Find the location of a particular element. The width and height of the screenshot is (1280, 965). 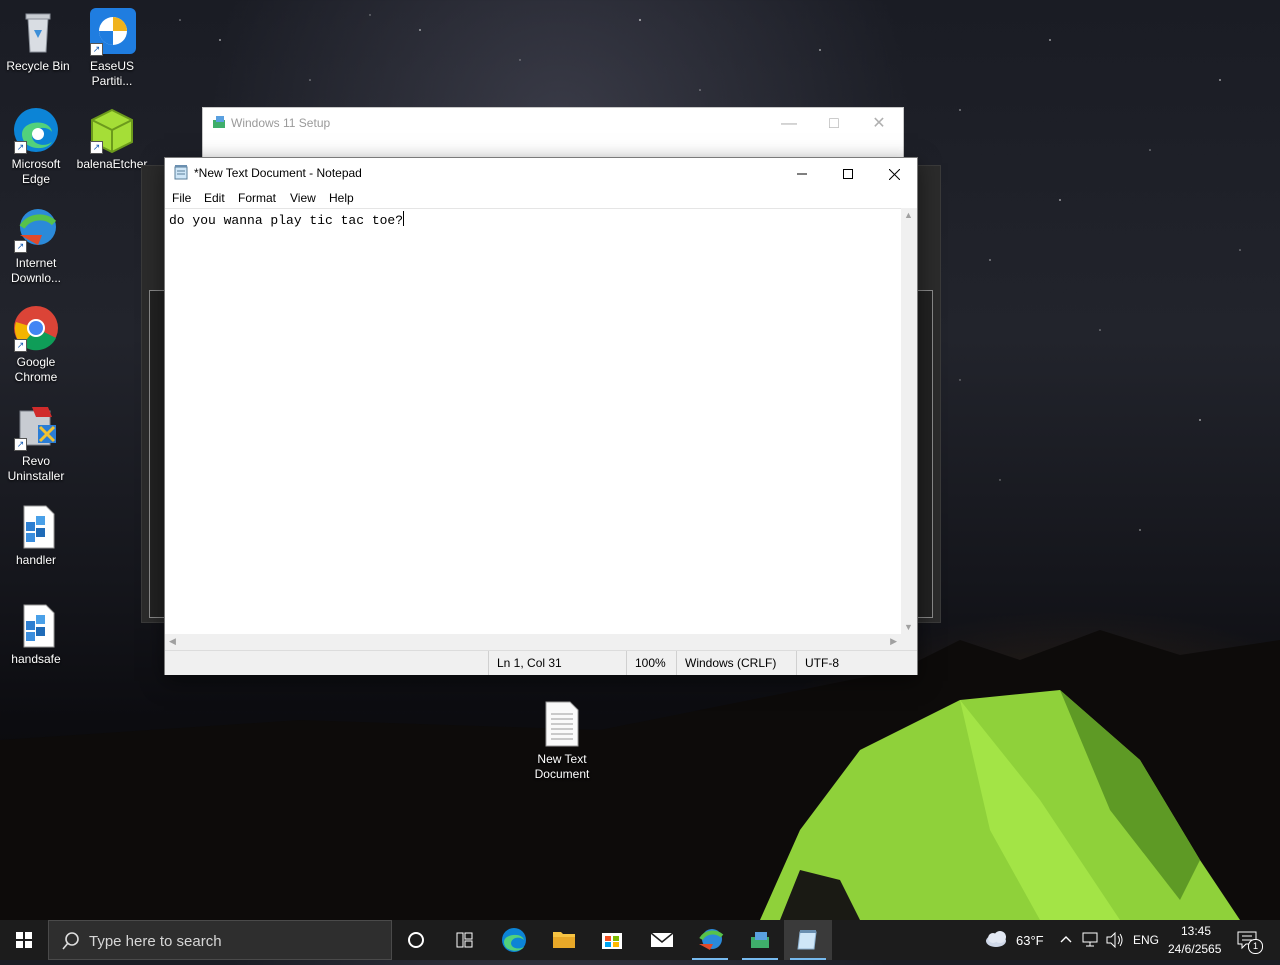

store-icon is located at coordinates (612, 941).